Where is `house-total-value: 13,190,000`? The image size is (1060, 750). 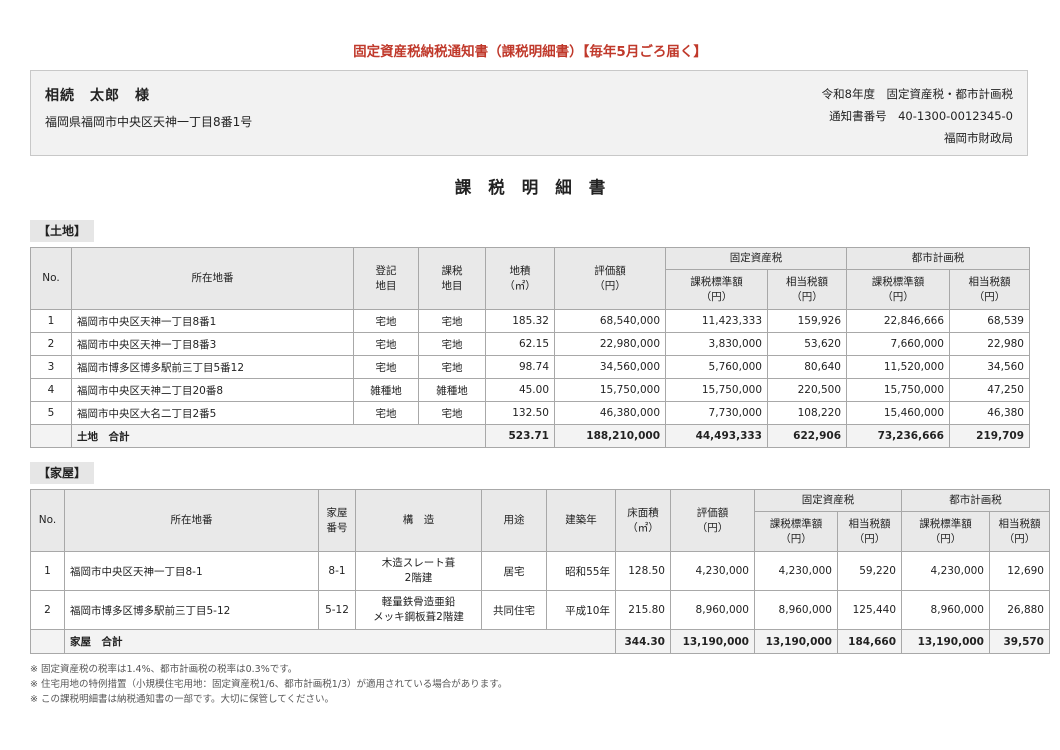 house-total-value: 13,190,000 is located at coordinates (712, 641).